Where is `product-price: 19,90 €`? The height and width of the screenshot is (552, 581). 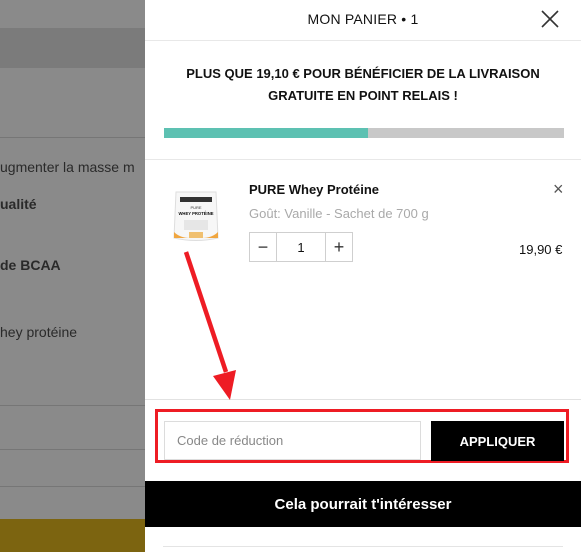 product-price: 19,90 € is located at coordinates (541, 249).